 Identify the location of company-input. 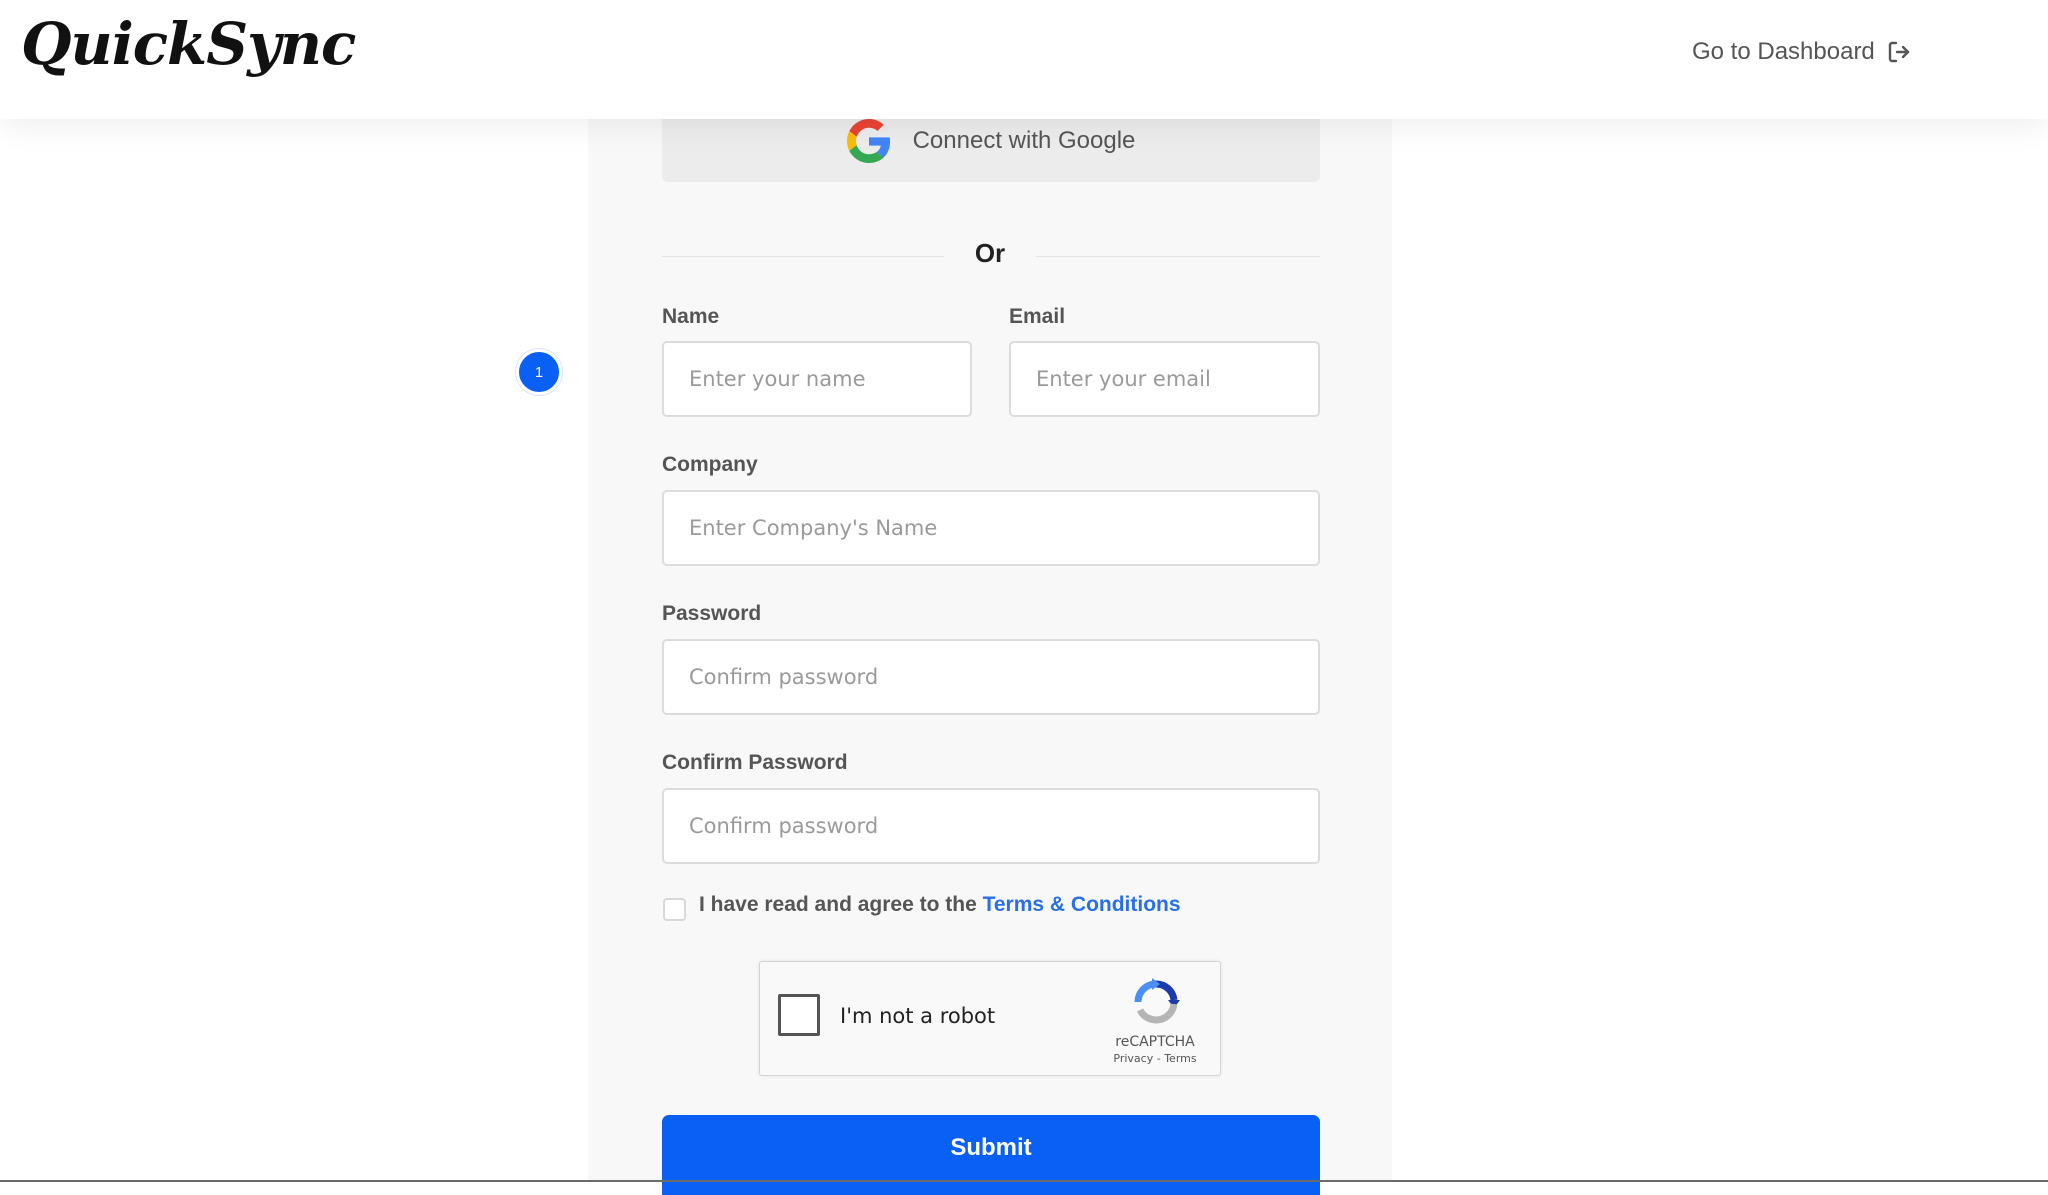
(991, 528).